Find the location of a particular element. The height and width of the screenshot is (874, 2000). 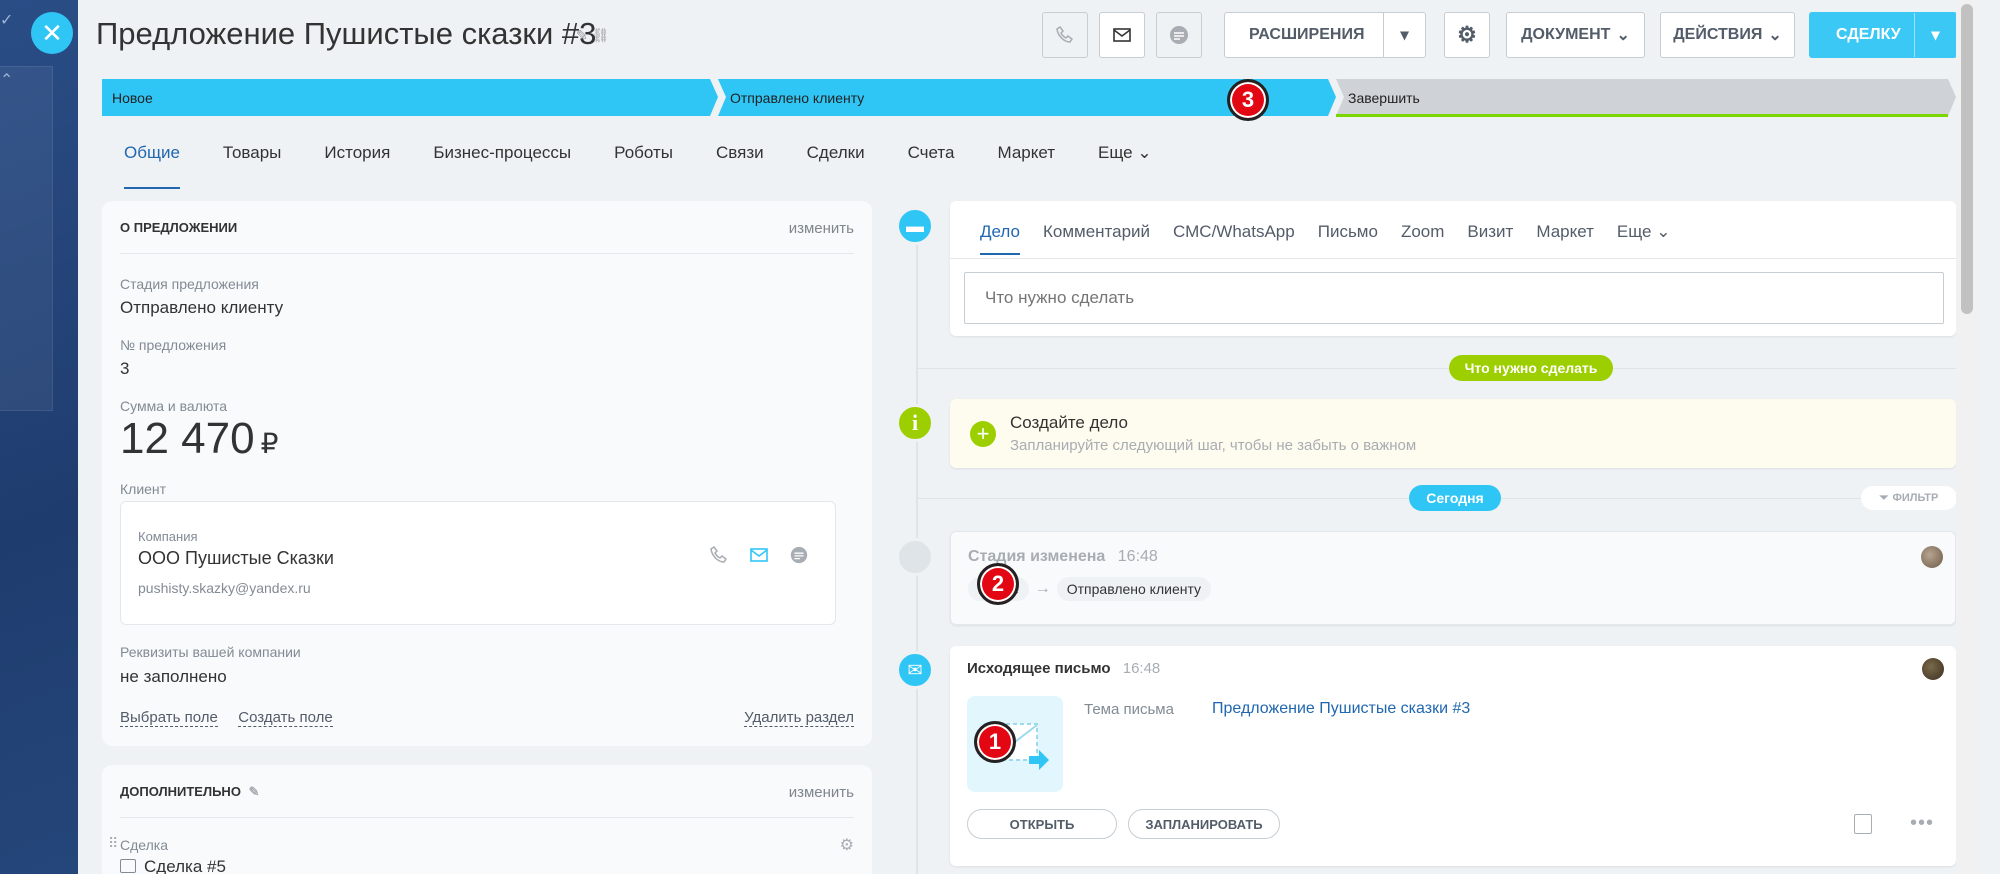

additional-edit-link: изменить is located at coordinates (821, 792).